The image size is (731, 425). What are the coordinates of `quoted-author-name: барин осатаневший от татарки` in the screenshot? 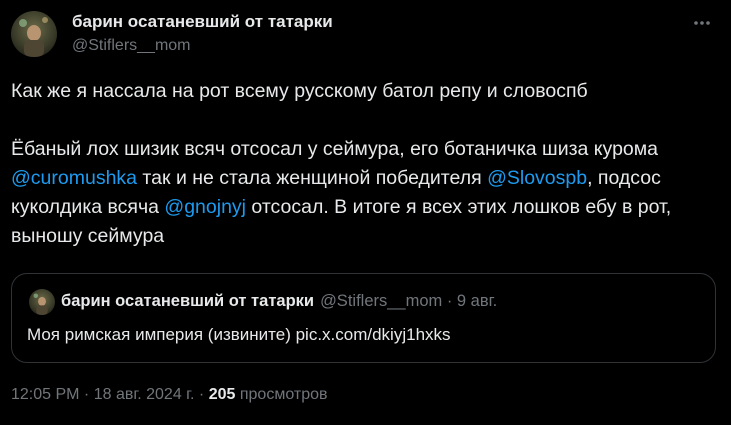 It's located at (188, 301).